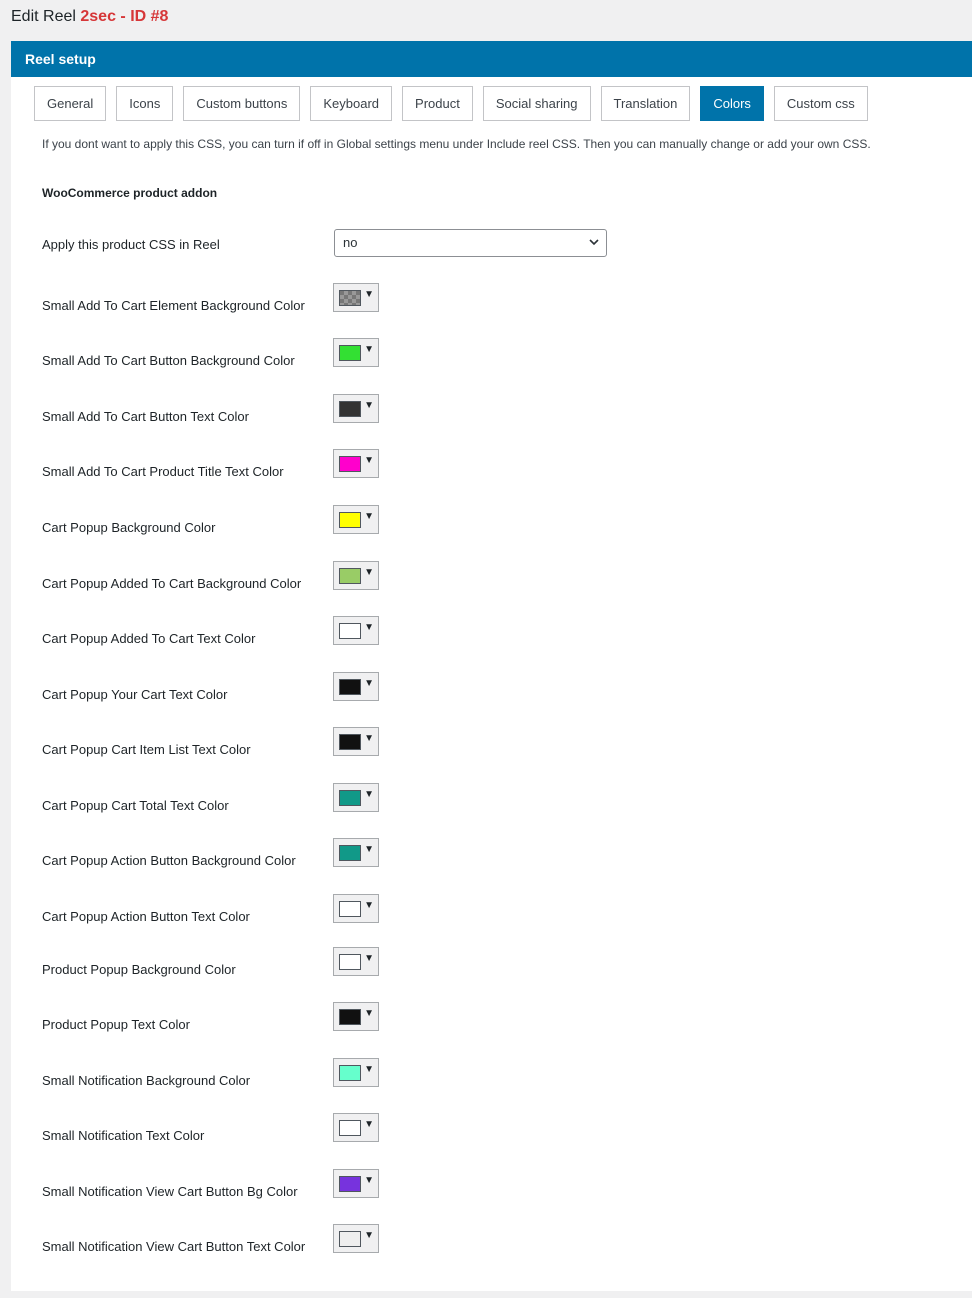 The height and width of the screenshot is (1298, 972). Describe the element at coordinates (146, 749) in the screenshot. I see `color-setting-label: Cart Popup Cart Item List Text Color` at that location.